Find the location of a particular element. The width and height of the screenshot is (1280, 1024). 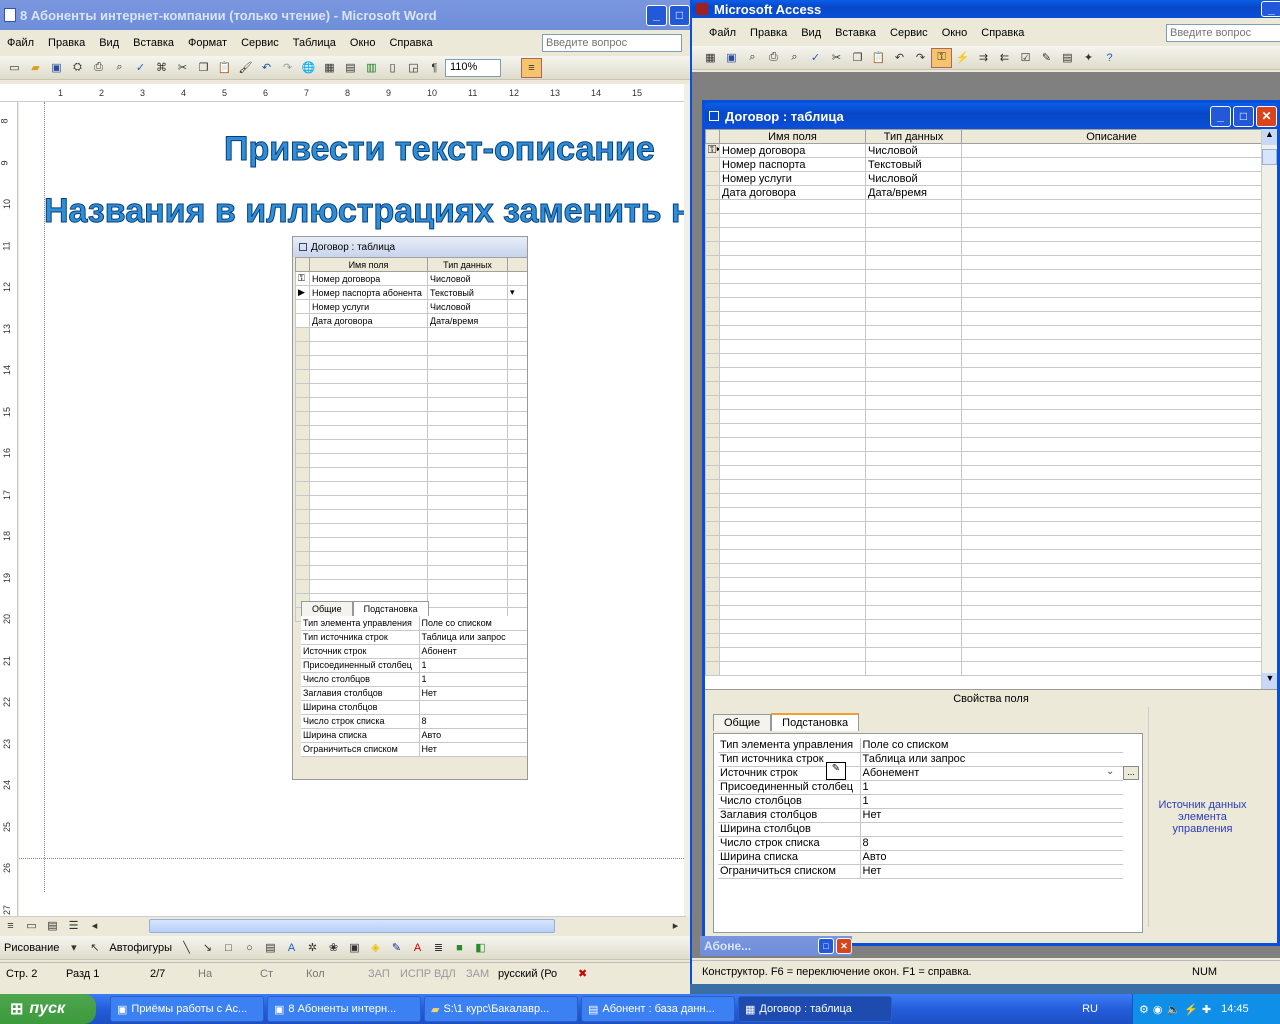

format-painter-icon: 🖌 is located at coordinates (245, 68).